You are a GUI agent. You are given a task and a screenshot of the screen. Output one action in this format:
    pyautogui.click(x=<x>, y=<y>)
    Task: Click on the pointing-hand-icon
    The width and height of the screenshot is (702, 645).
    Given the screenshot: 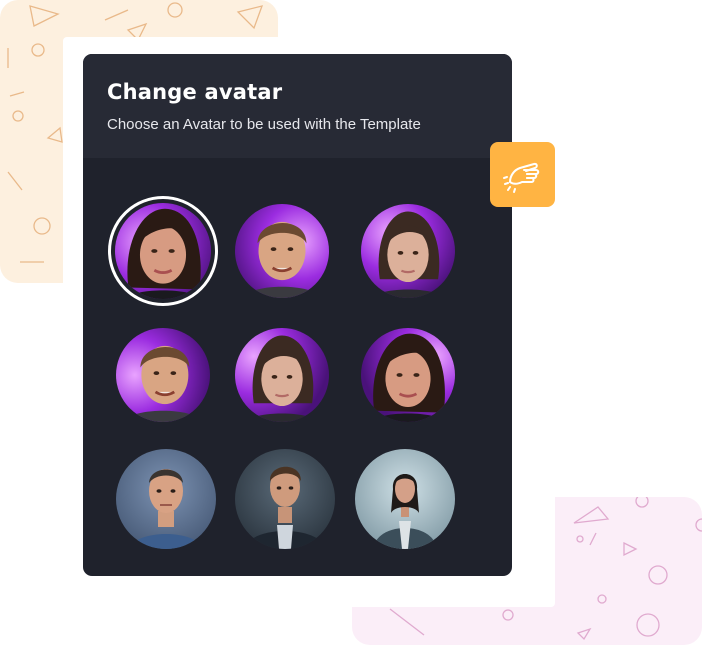 What is the action you would take?
    pyautogui.click(x=521, y=177)
    